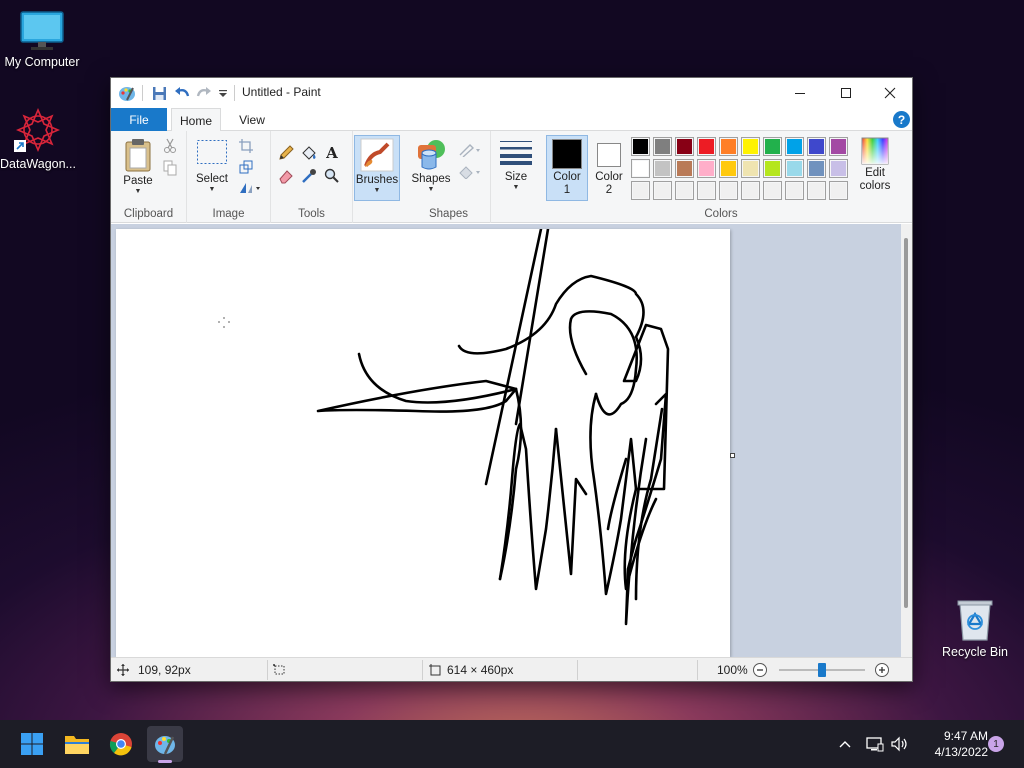 The image size is (1024, 768). I want to click on zoom-in-icon, so click(882, 670).